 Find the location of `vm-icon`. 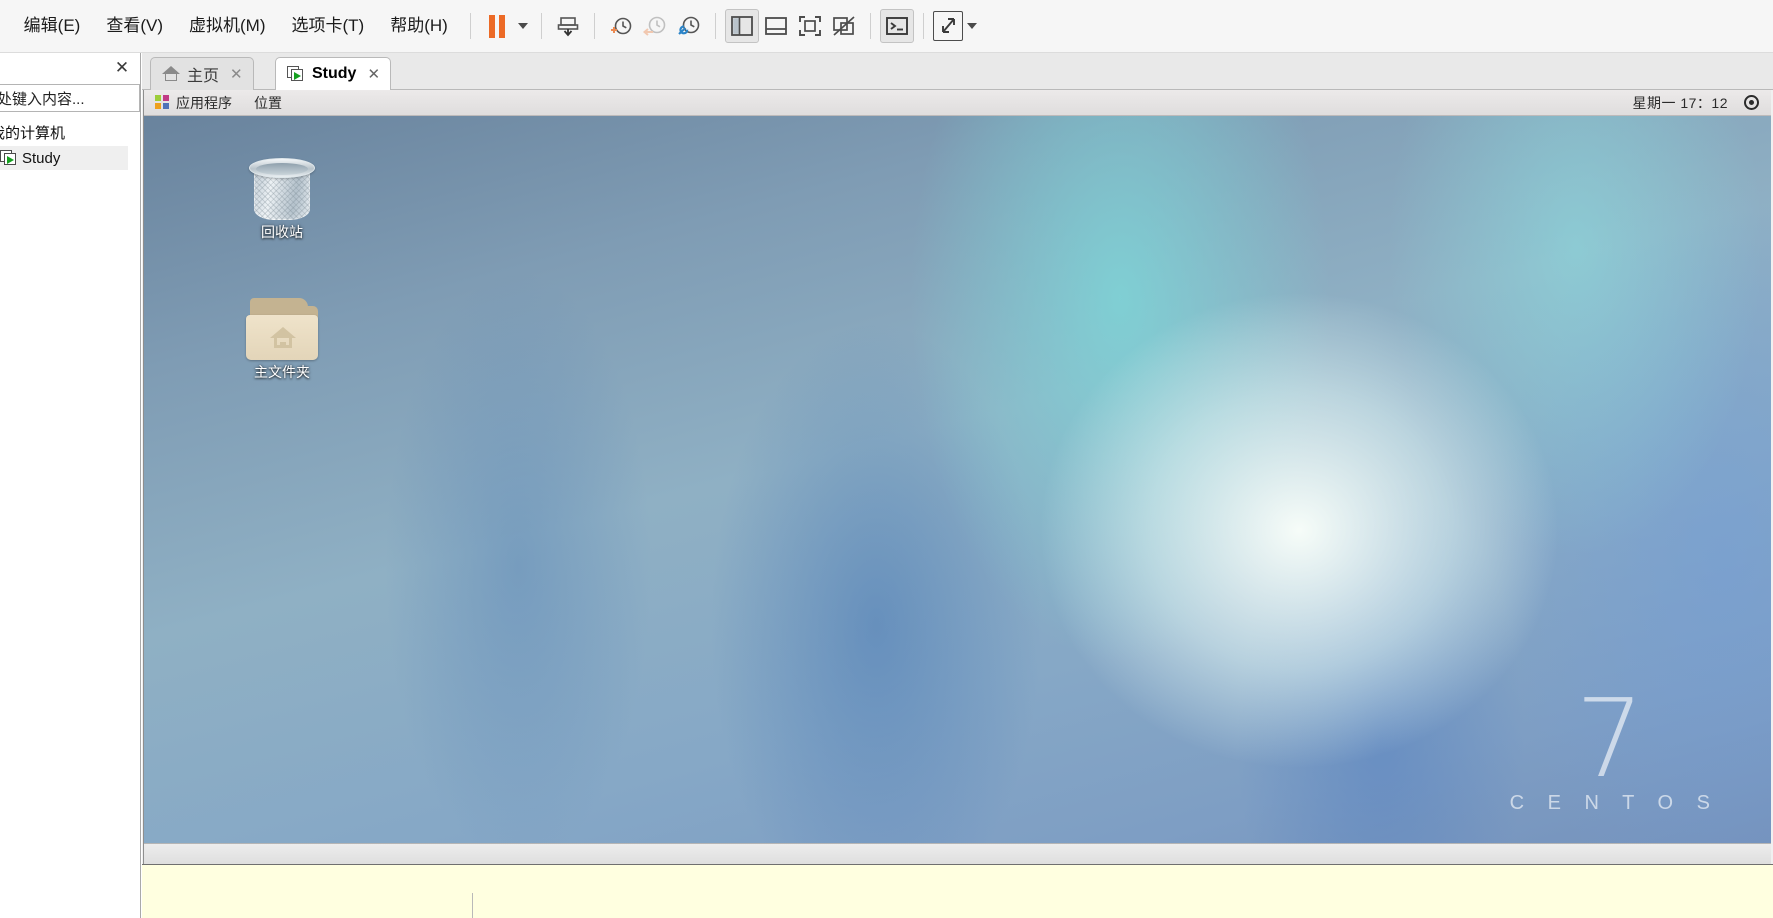

vm-icon is located at coordinates (296, 74).